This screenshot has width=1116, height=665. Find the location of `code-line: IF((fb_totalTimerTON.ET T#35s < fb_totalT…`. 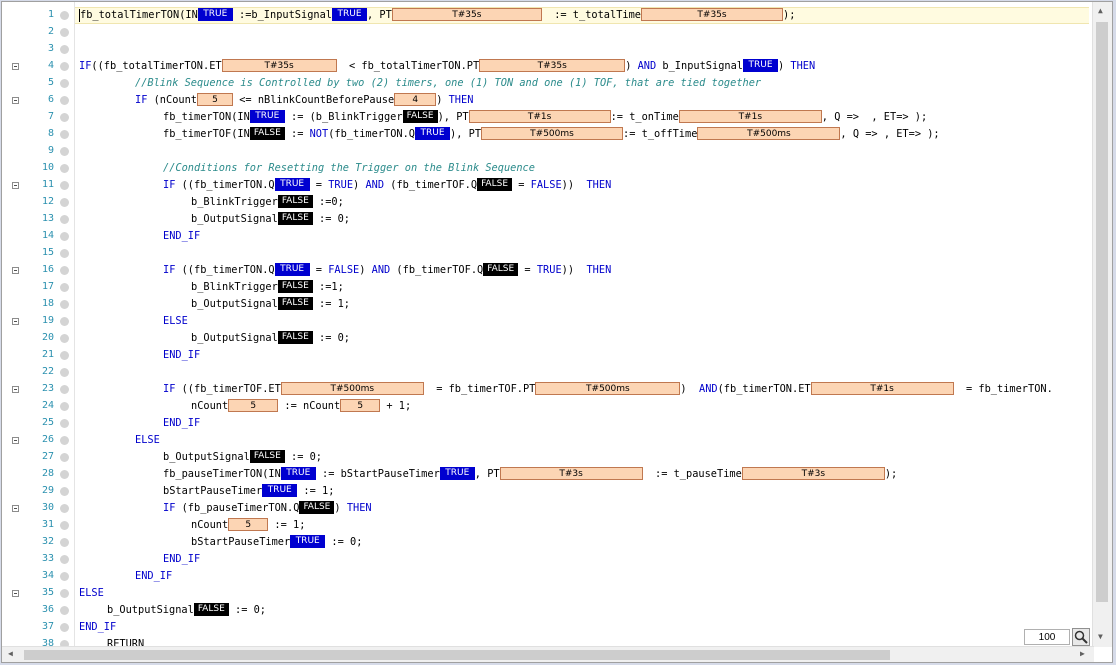

code-line: IF((fb_totalTimerTON.ET T#35s < fb_totalT… is located at coordinates (582, 66).